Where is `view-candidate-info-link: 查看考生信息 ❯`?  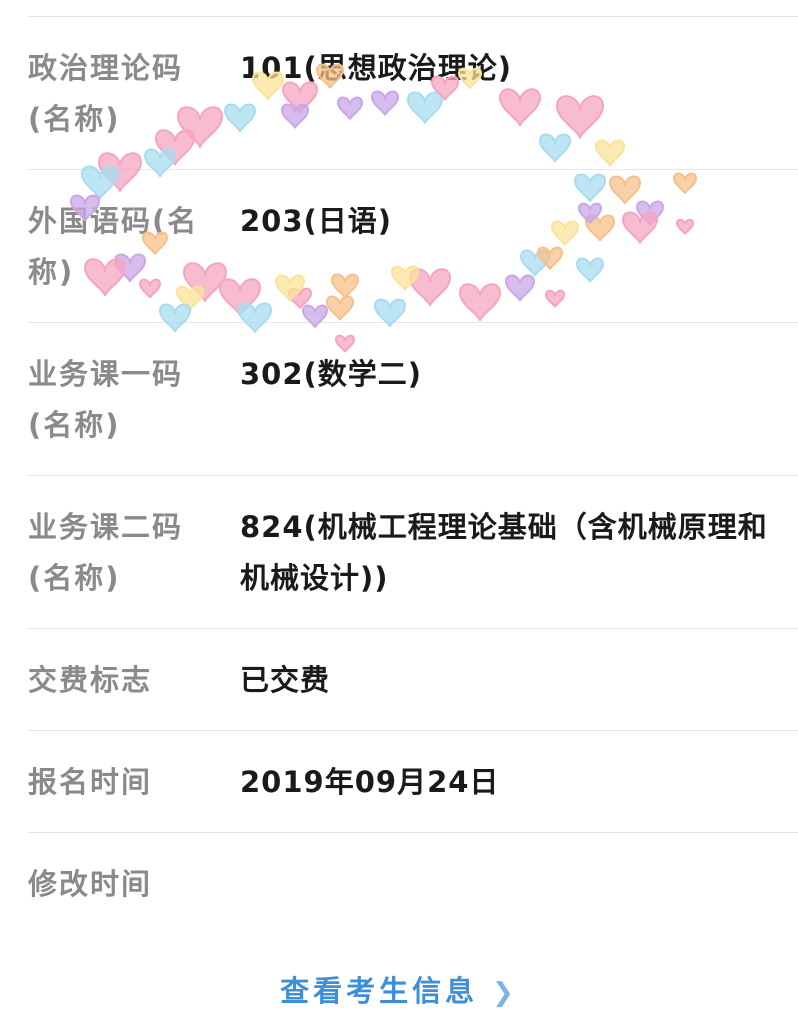 view-candidate-info-link: 查看考生信息 ❯ is located at coordinates (399, 989).